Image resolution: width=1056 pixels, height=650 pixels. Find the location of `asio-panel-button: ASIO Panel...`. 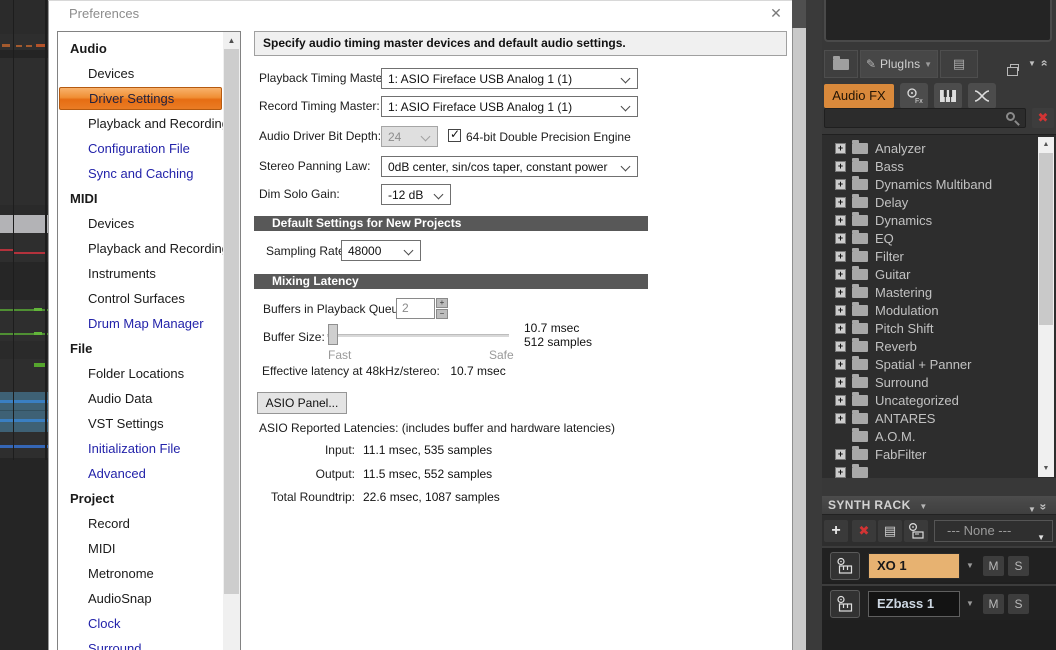

asio-panel-button: ASIO Panel... is located at coordinates (302, 403).